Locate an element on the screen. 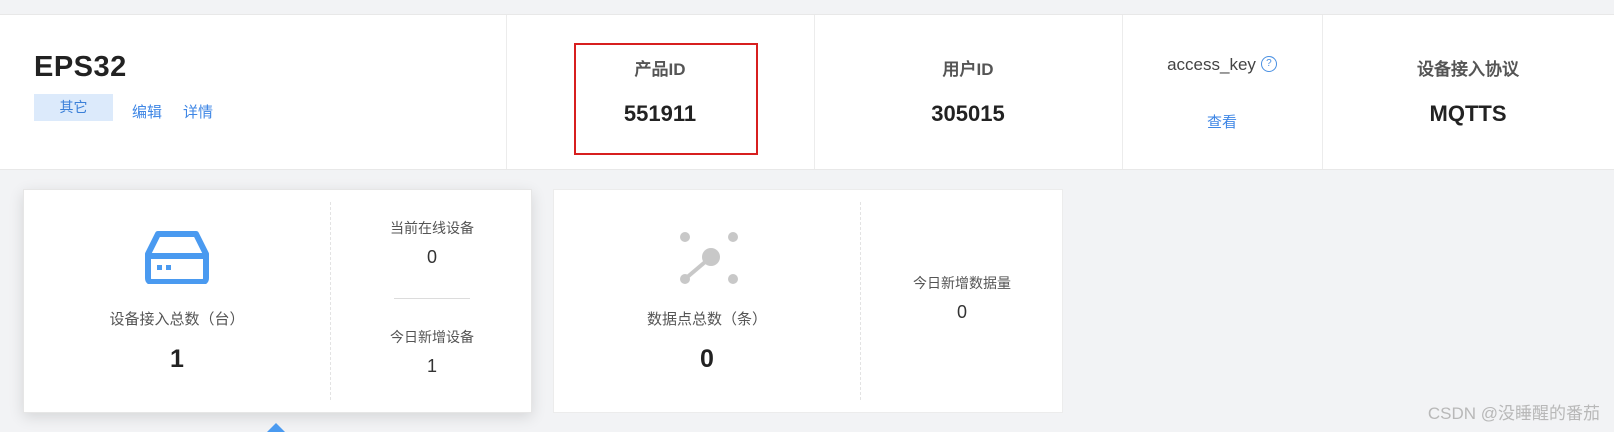 The image size is (1614, 432). user-id-value: 305015 is located at coordinates (968, 113).